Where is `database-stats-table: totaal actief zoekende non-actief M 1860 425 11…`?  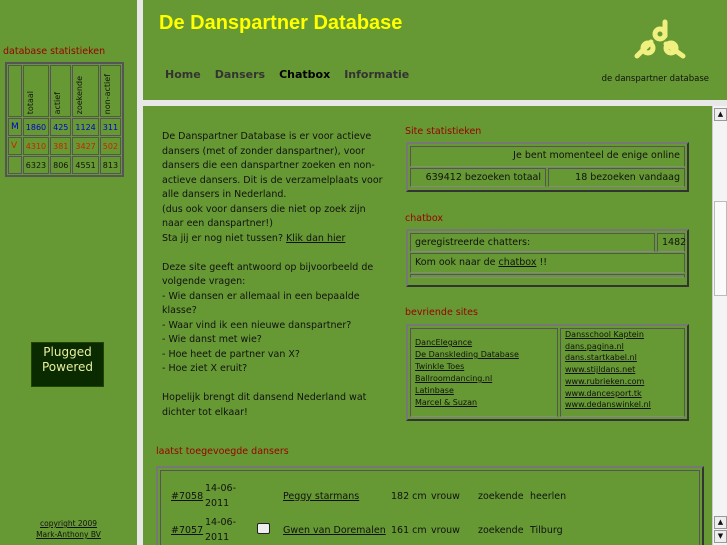 database-stats-table: totaal actief zoekende non-actief M 1860 425 11… is located at coordinates (65, 119).